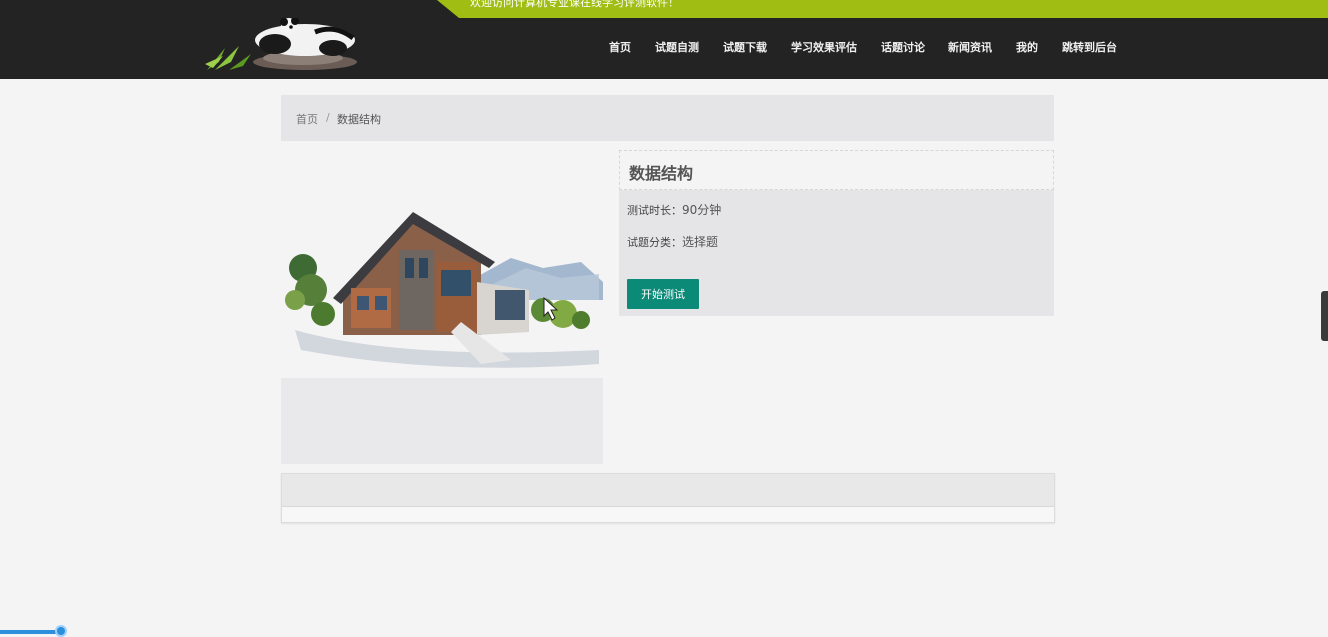  Describe the element at coordinates (442, 421) in the screenshot. I see `cover-caption-area` at that location.